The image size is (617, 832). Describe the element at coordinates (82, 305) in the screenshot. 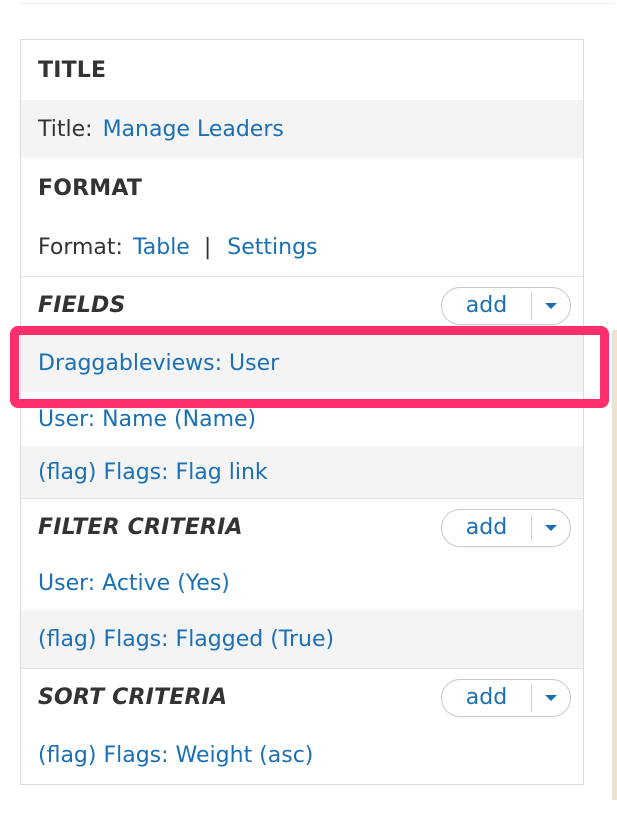

I see `fields-heading: FIELDS` at that location.